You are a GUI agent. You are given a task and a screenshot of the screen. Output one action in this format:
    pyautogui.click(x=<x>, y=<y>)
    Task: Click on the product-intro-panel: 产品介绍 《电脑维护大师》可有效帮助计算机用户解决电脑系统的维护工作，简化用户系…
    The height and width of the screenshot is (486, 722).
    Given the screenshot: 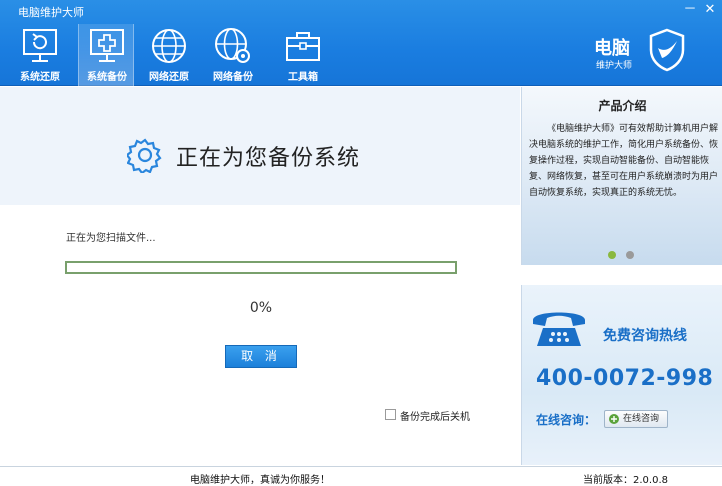 What is the action you would take?
    pyautogui.click(x=621, y=176)
    